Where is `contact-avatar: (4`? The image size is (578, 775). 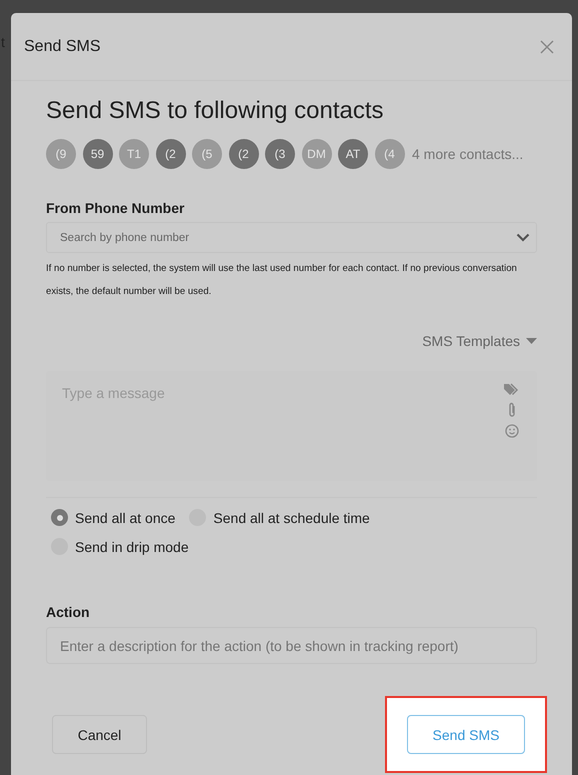
contact-avatar: (4 is located at coordinates (389, 154).